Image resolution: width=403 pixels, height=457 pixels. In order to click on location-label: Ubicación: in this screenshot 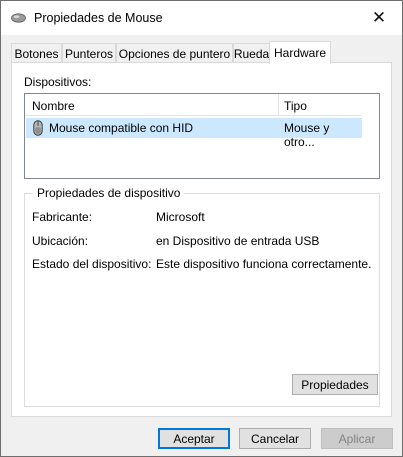, I will do `click(60, 241)`.